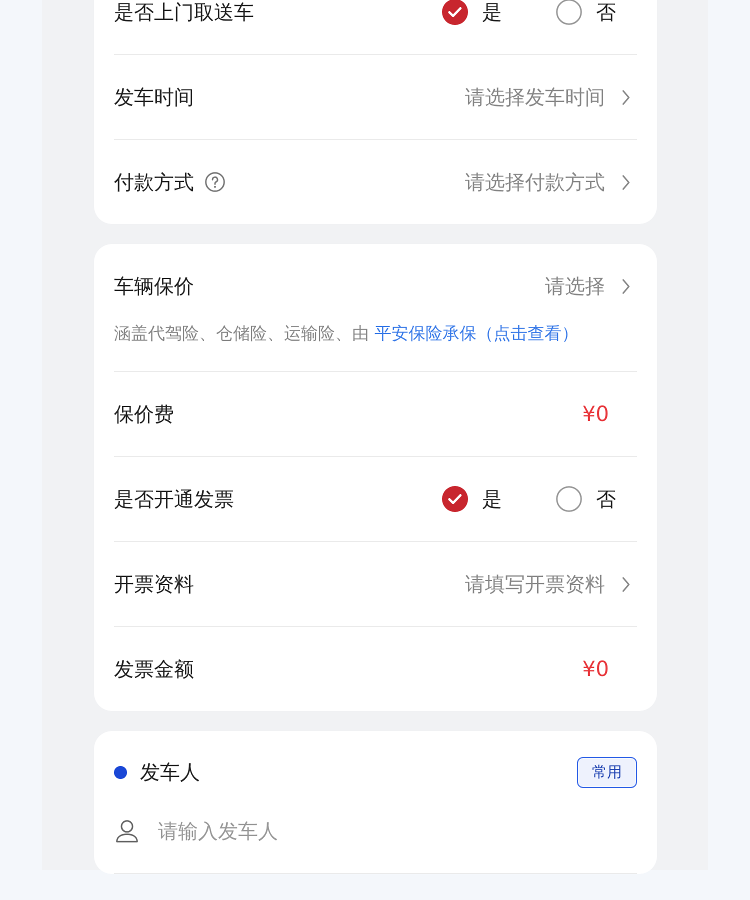 This screenshot has height=900, width=750. I want to click on insurance-note: 涵盖代驾险、仓储险、运输险、由 平安保险承保（点击查看）, so click(347, 334).